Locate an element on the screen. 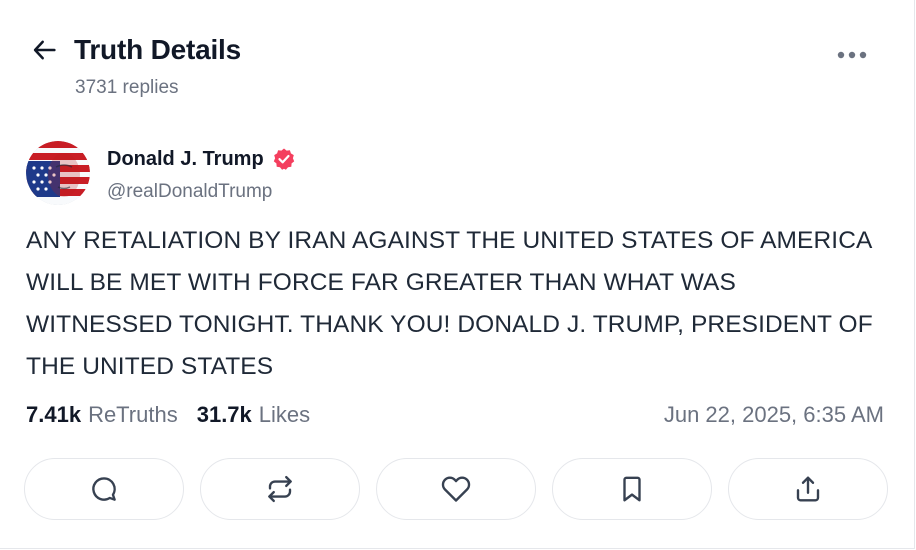  author-name-row: Donald J. Trump is located at coordinates (201, 159).